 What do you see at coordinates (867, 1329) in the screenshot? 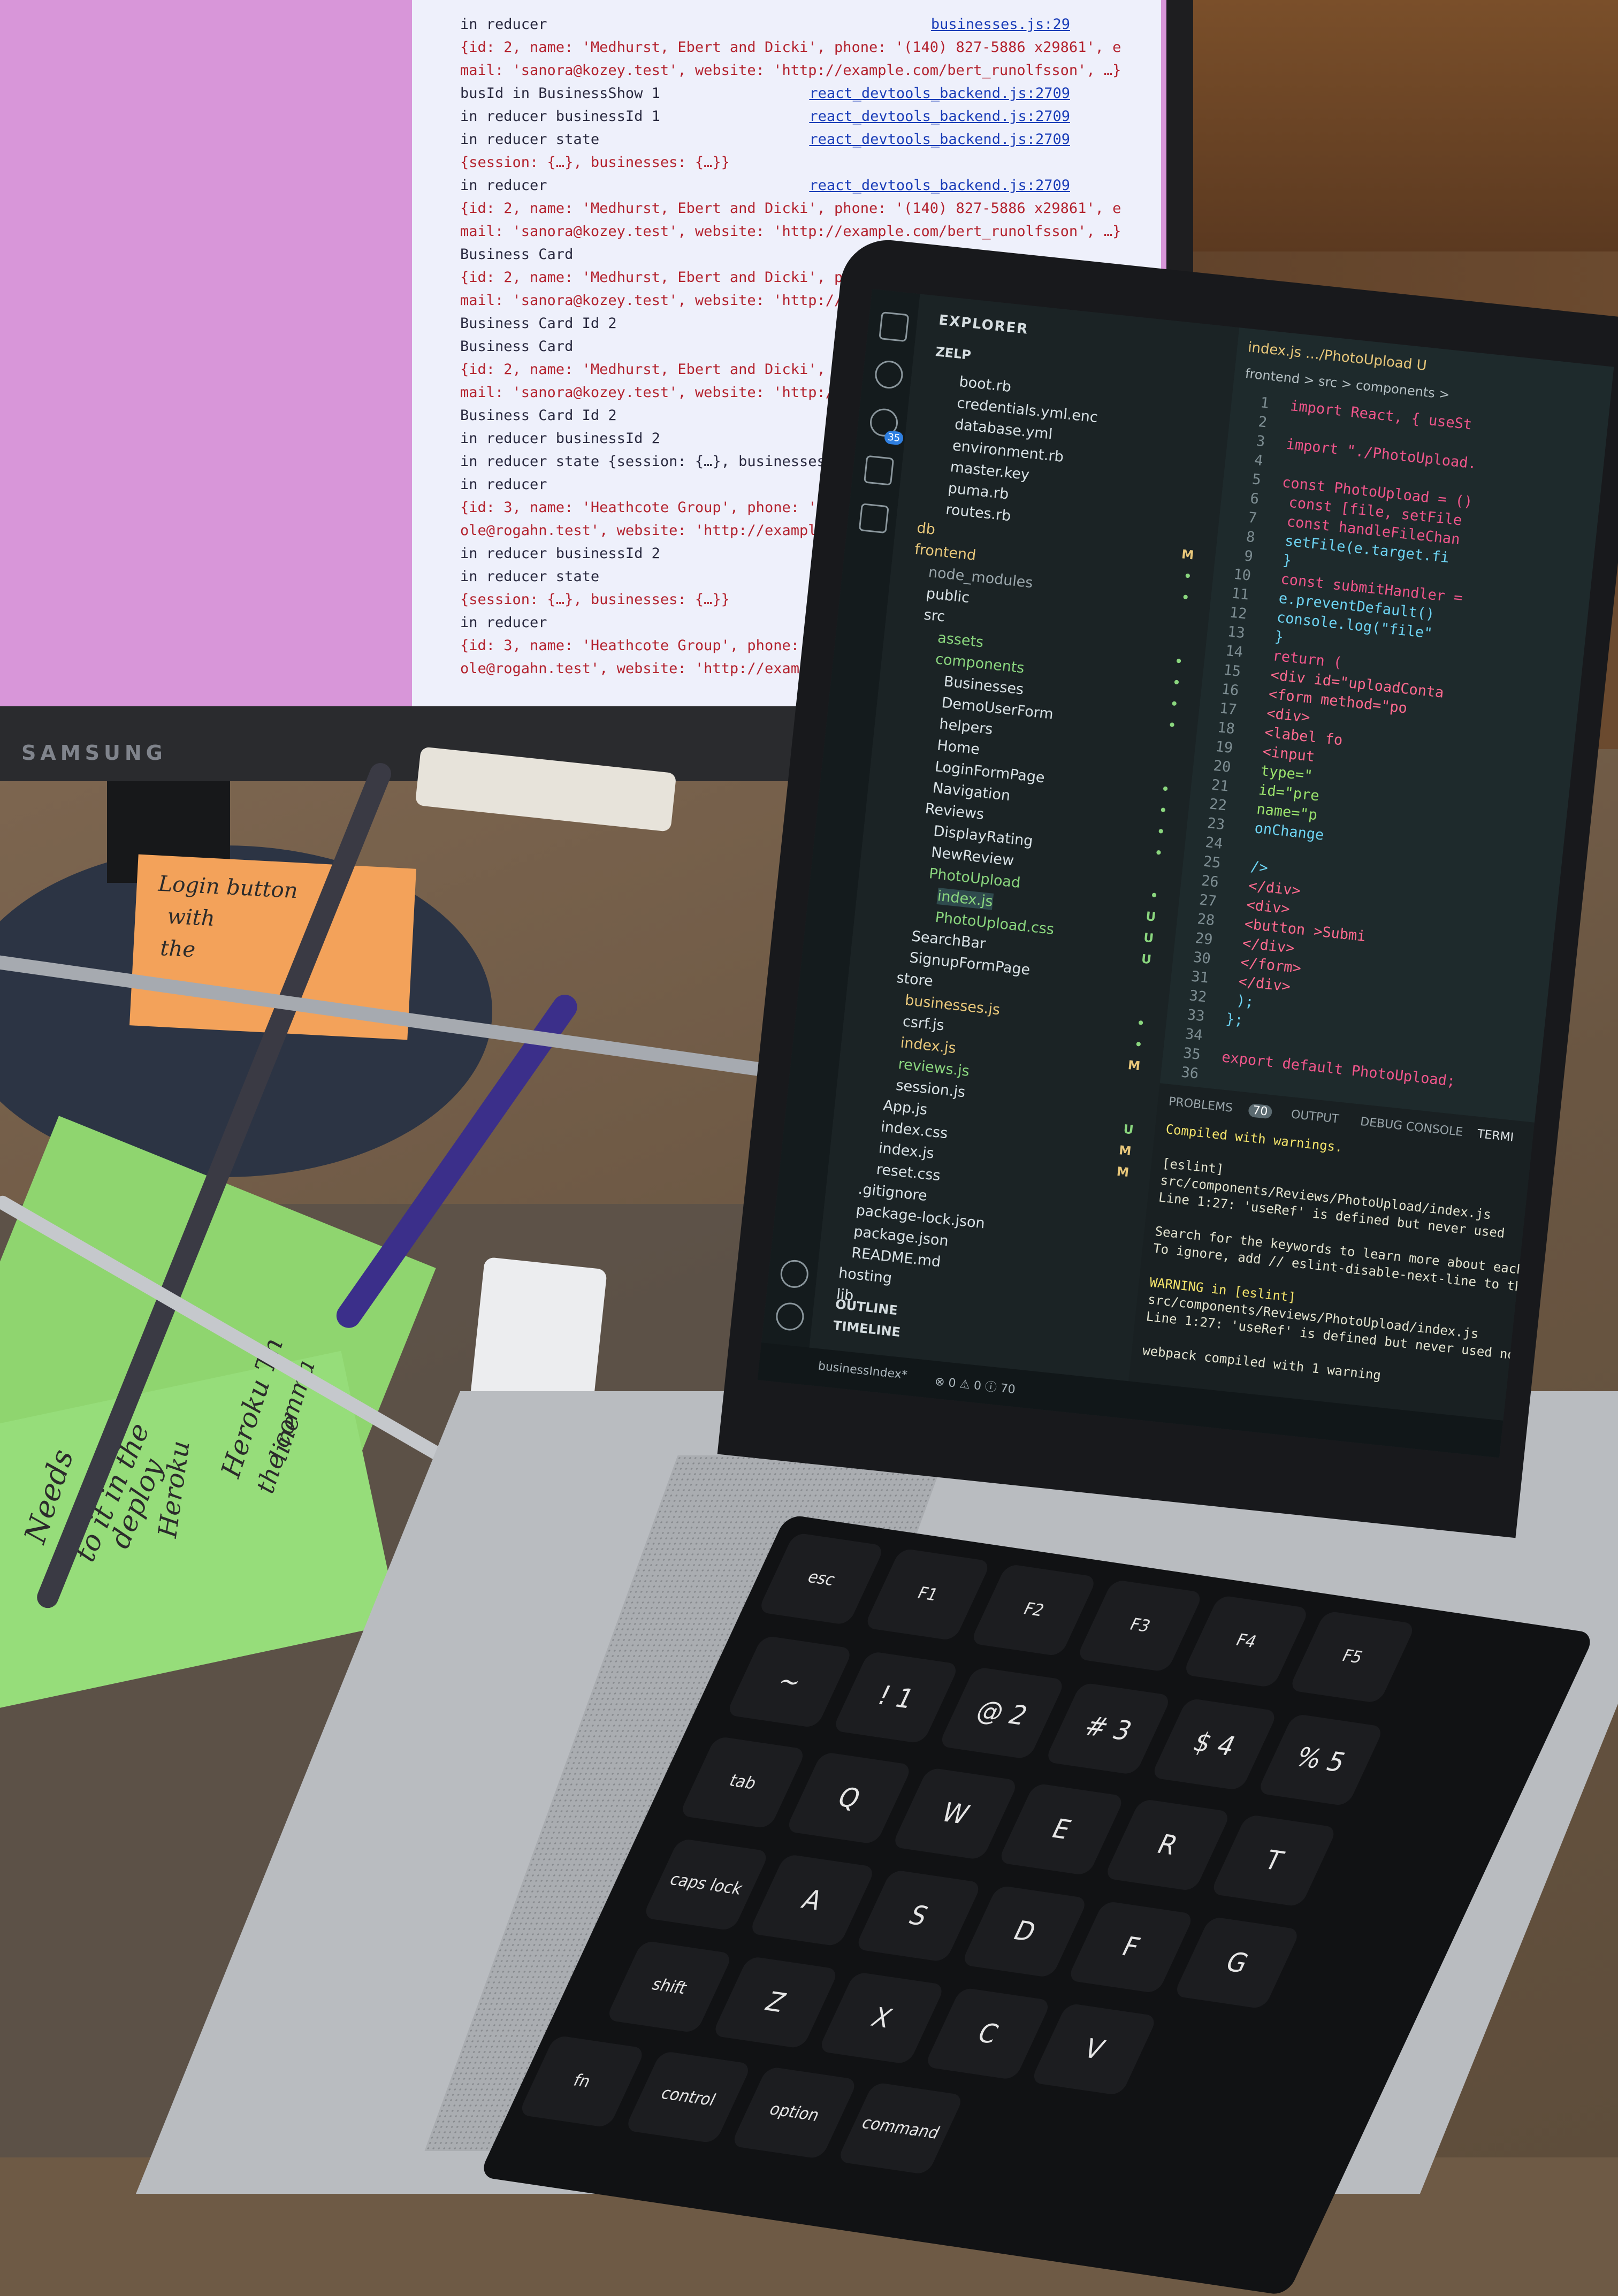
I see `timeline-section: TIMELINE` at bounding box center [867, 1329].